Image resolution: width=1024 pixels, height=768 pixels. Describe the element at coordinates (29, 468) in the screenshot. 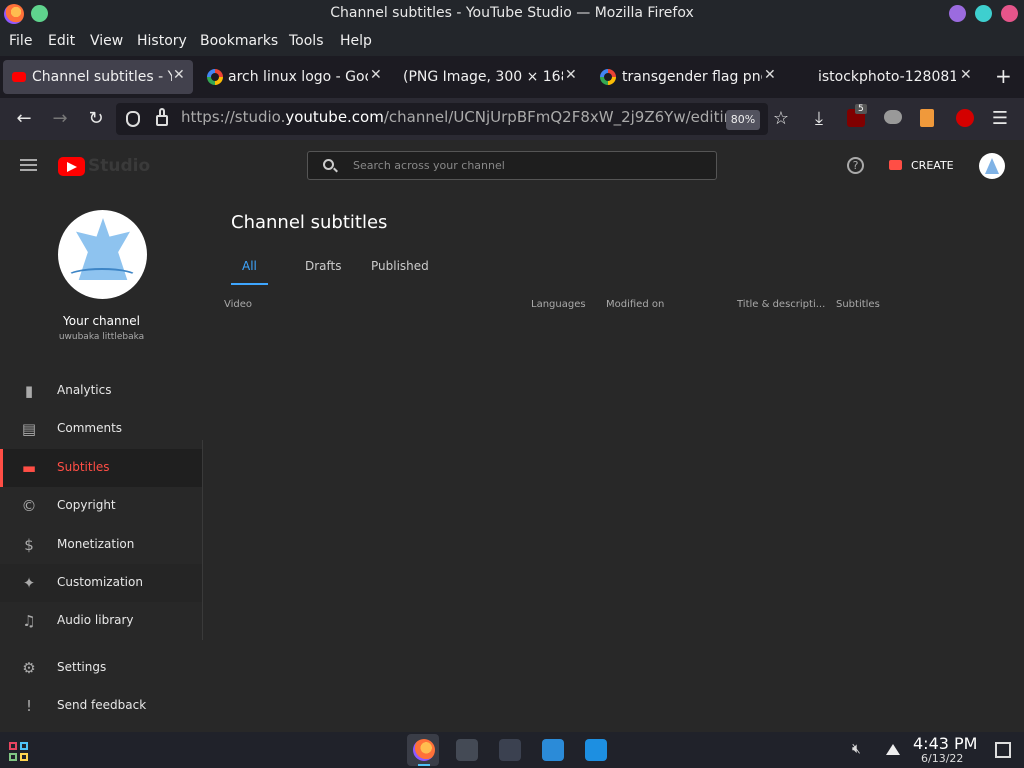

I see `subtitles-icon: ▬` at that location.